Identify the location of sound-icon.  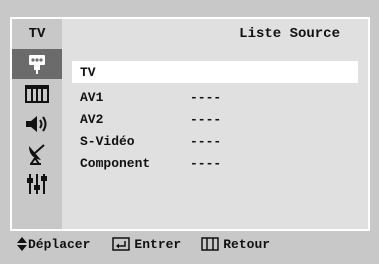
(36, 124).